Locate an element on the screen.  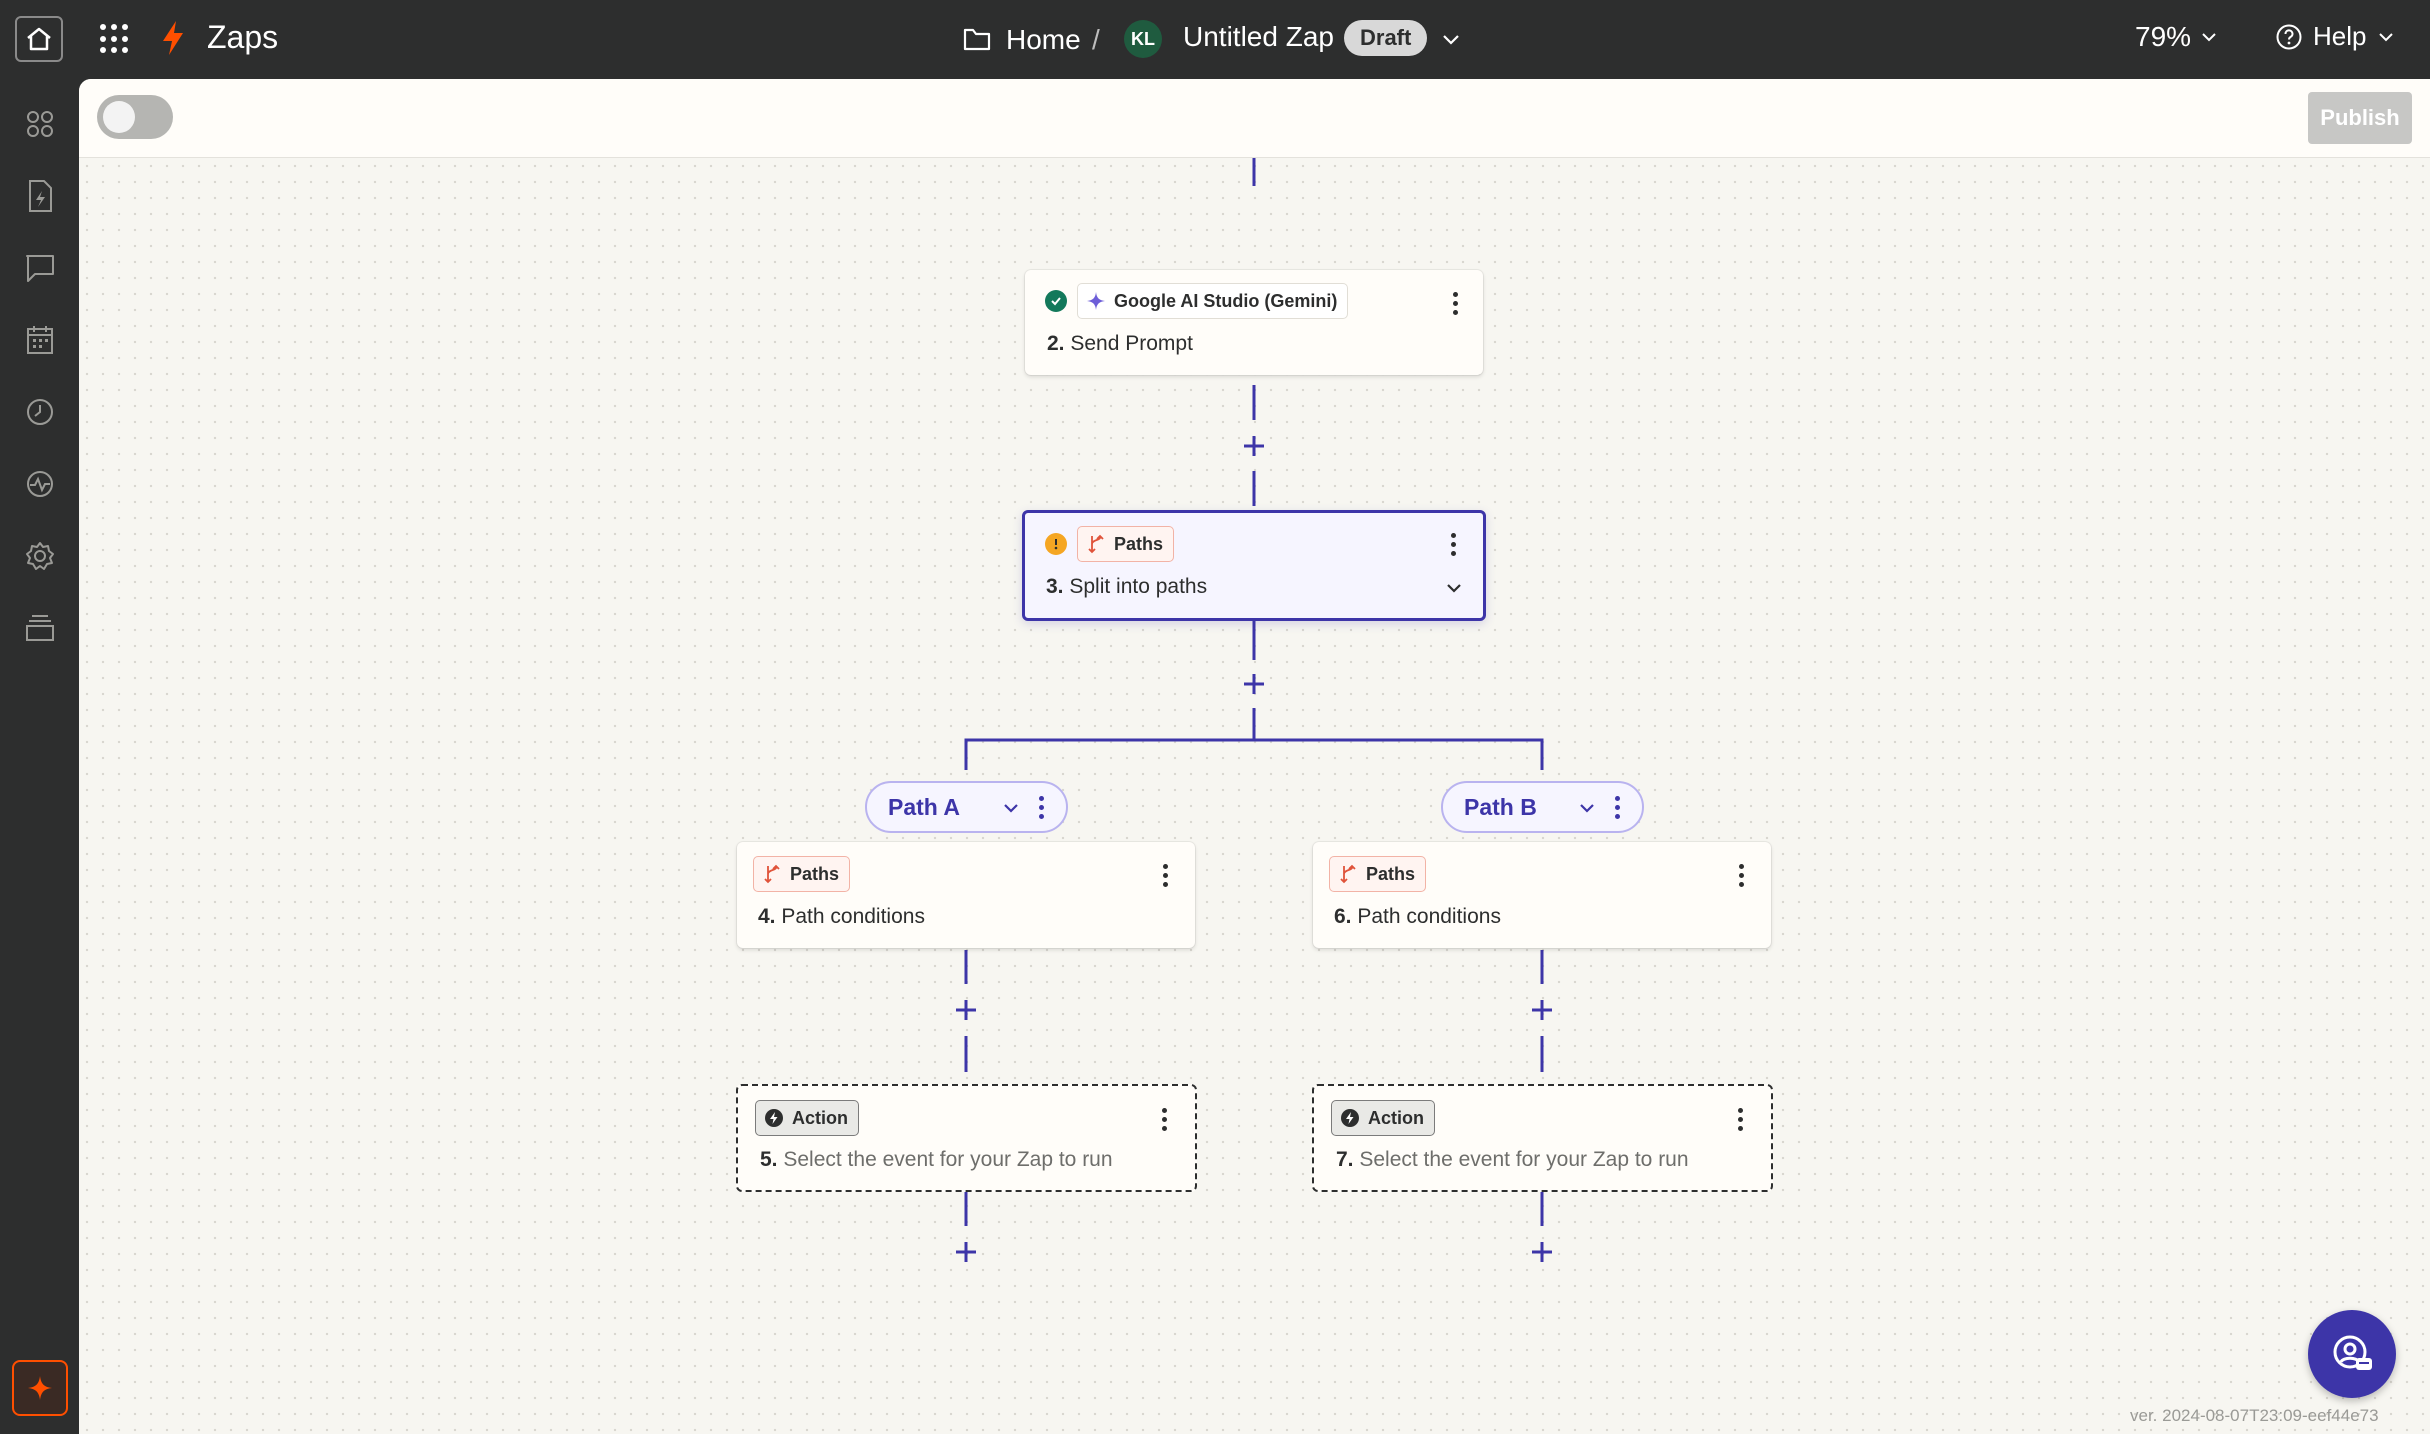
support-icon is located at coordinates (2352, 1352).